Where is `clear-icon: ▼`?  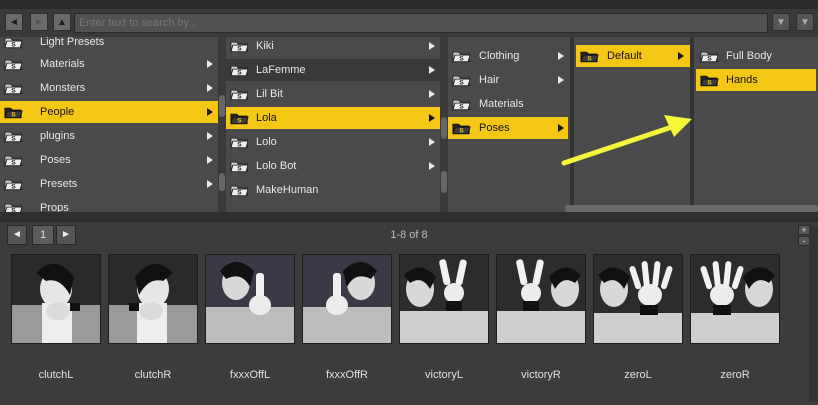 clear-icon: ▼ is located at coordinates (805, 22).